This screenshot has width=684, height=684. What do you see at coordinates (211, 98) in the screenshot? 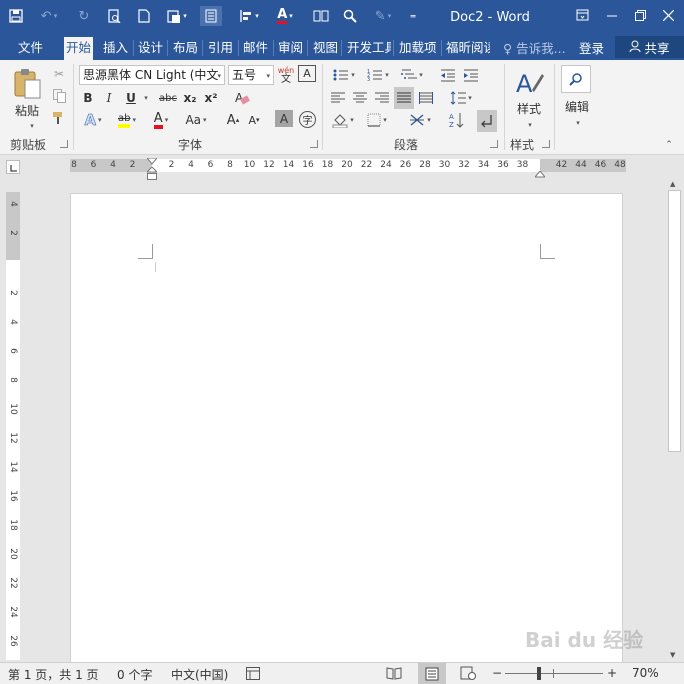
I see `superscript-button: x²` at bounding box center [211, 98].